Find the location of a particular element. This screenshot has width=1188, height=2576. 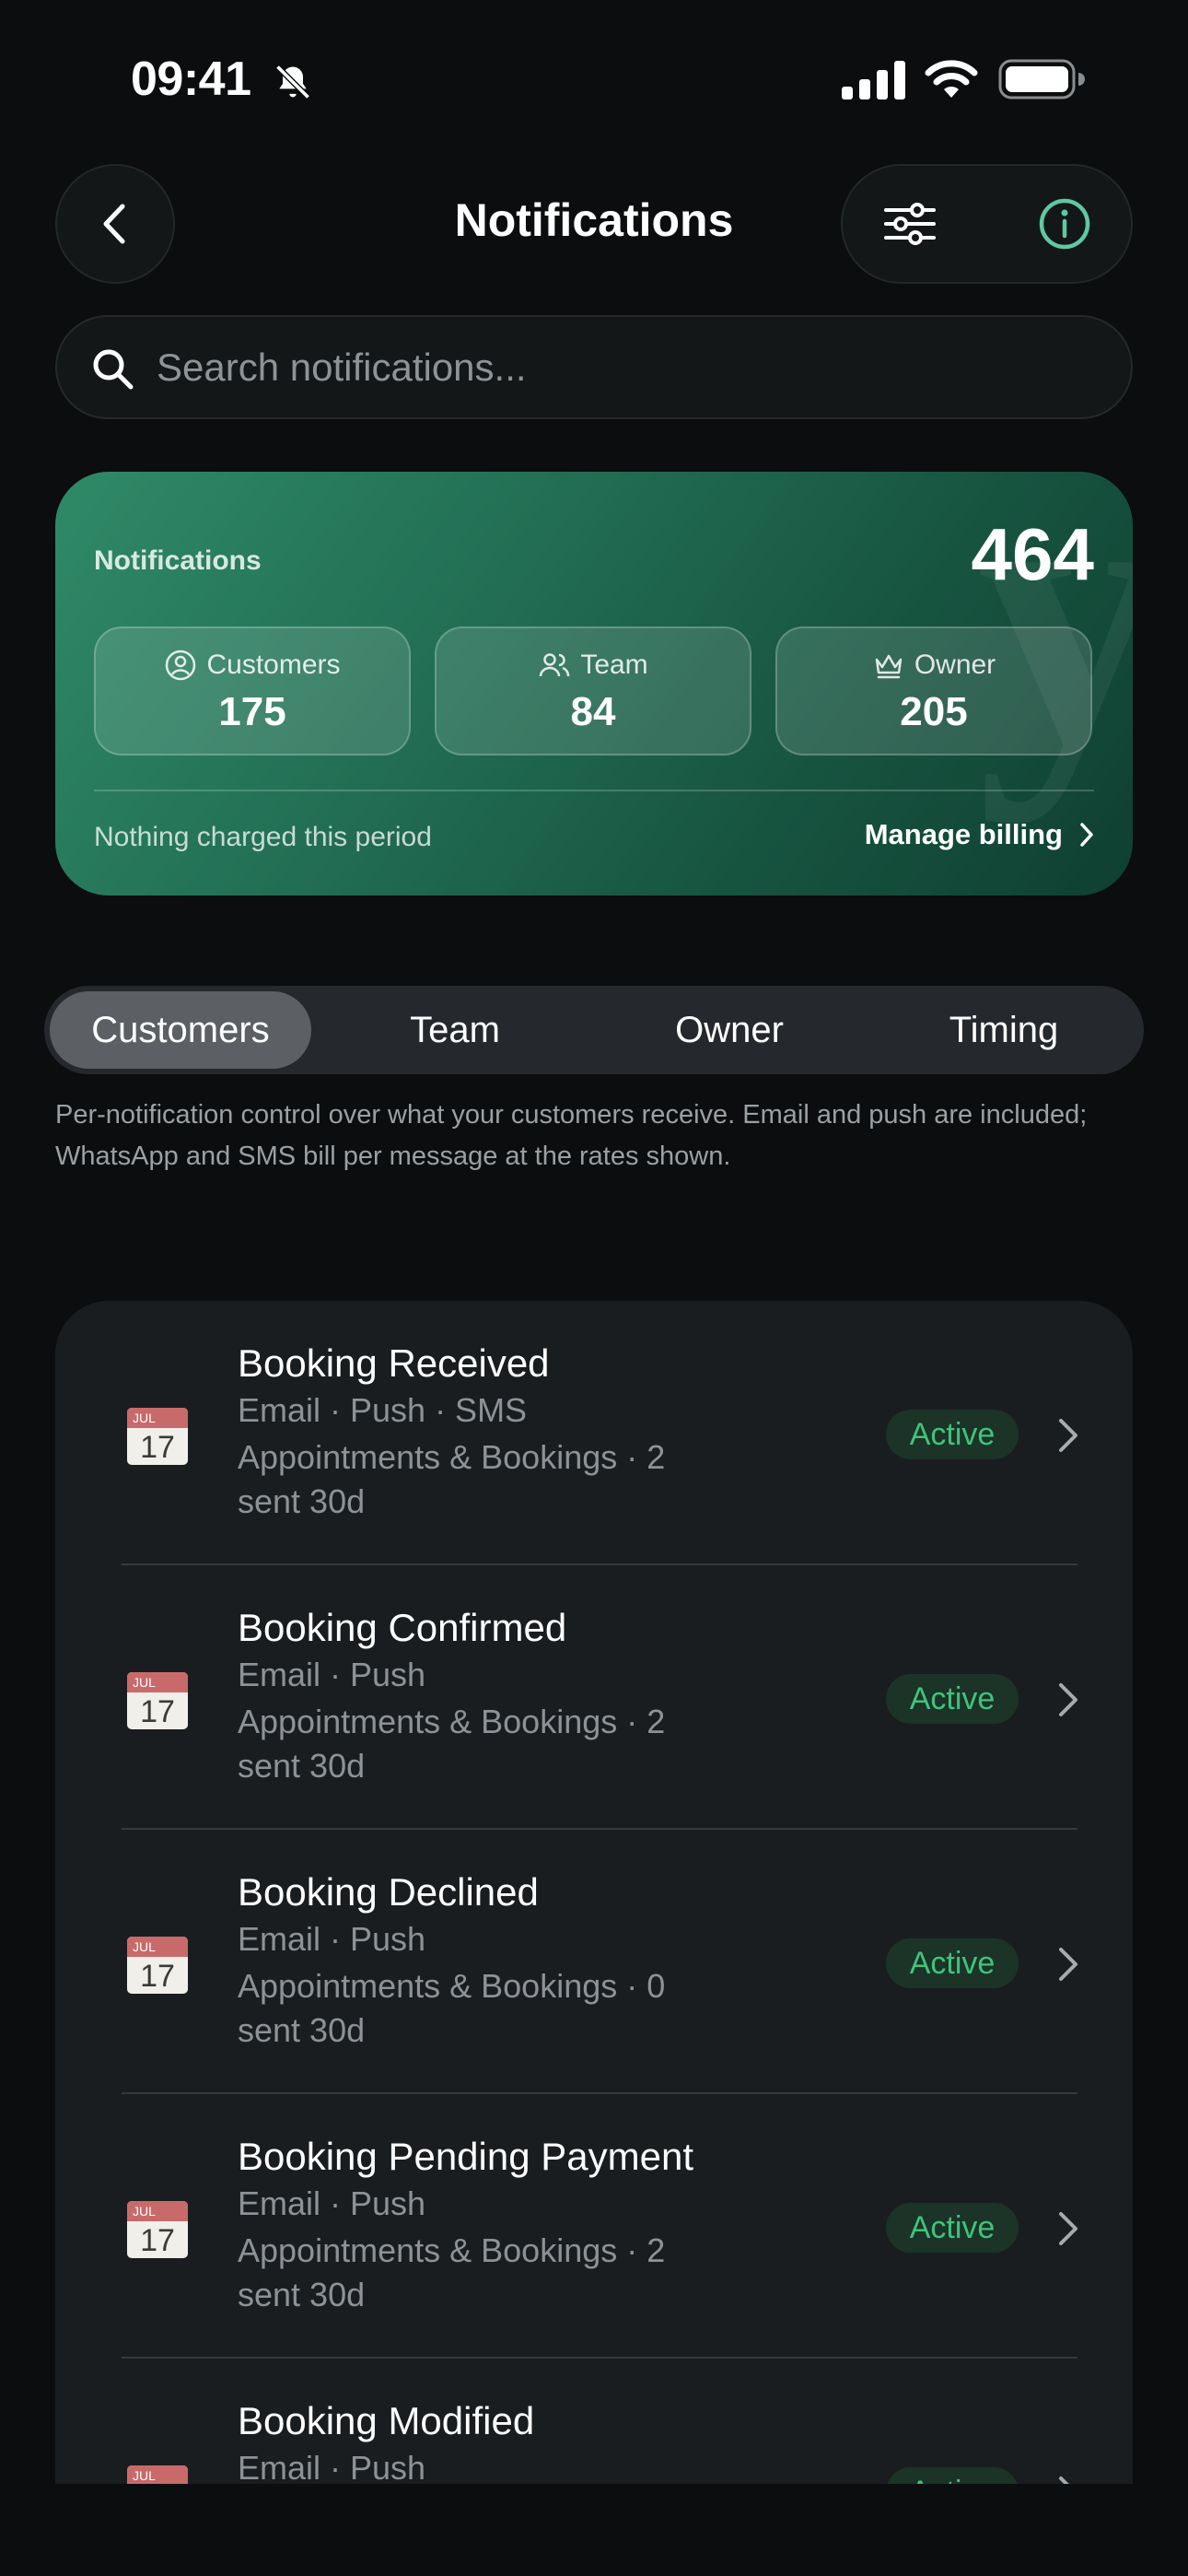

search-input is located at coordinates (617, 367).